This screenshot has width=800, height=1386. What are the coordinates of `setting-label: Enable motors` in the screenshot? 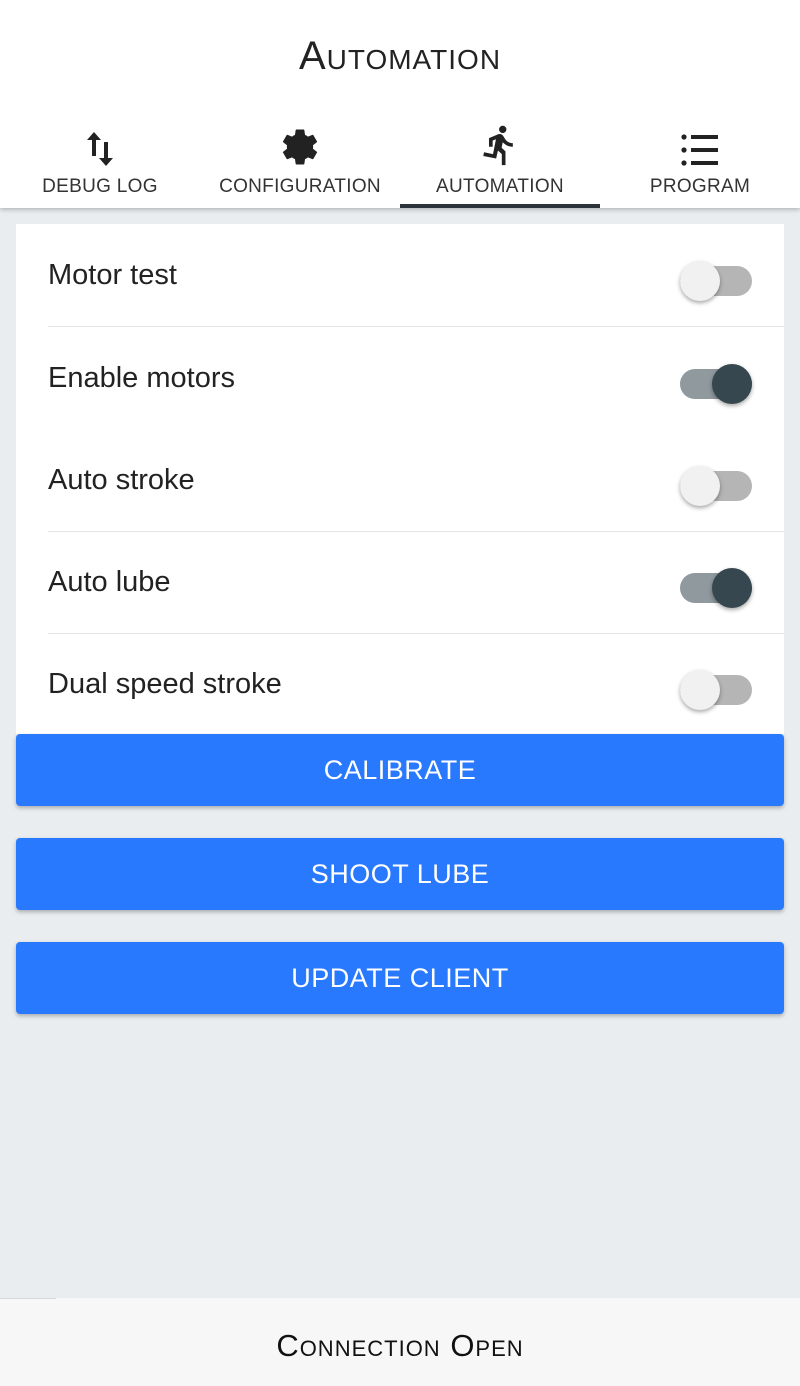 It's located at (141, 377).